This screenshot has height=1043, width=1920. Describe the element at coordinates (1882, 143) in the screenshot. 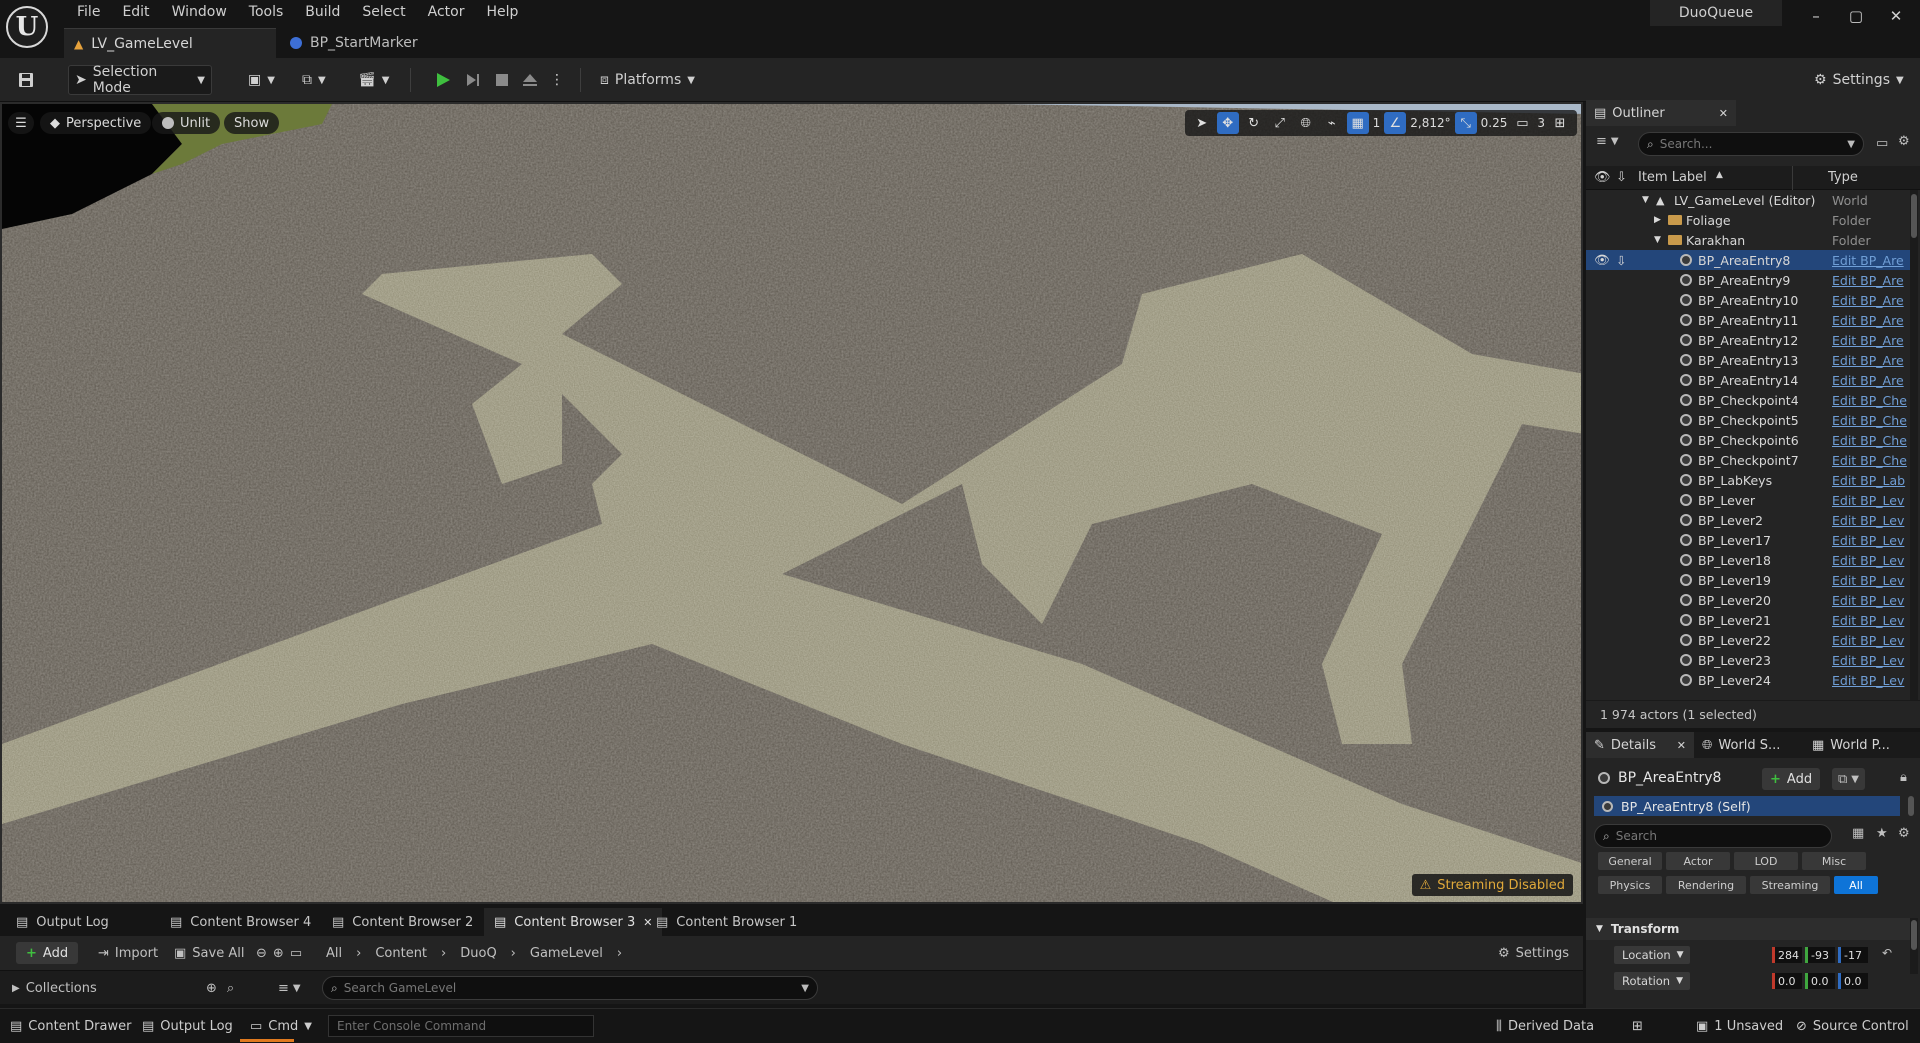

I see `add-folder-icon: ▭` at that location.